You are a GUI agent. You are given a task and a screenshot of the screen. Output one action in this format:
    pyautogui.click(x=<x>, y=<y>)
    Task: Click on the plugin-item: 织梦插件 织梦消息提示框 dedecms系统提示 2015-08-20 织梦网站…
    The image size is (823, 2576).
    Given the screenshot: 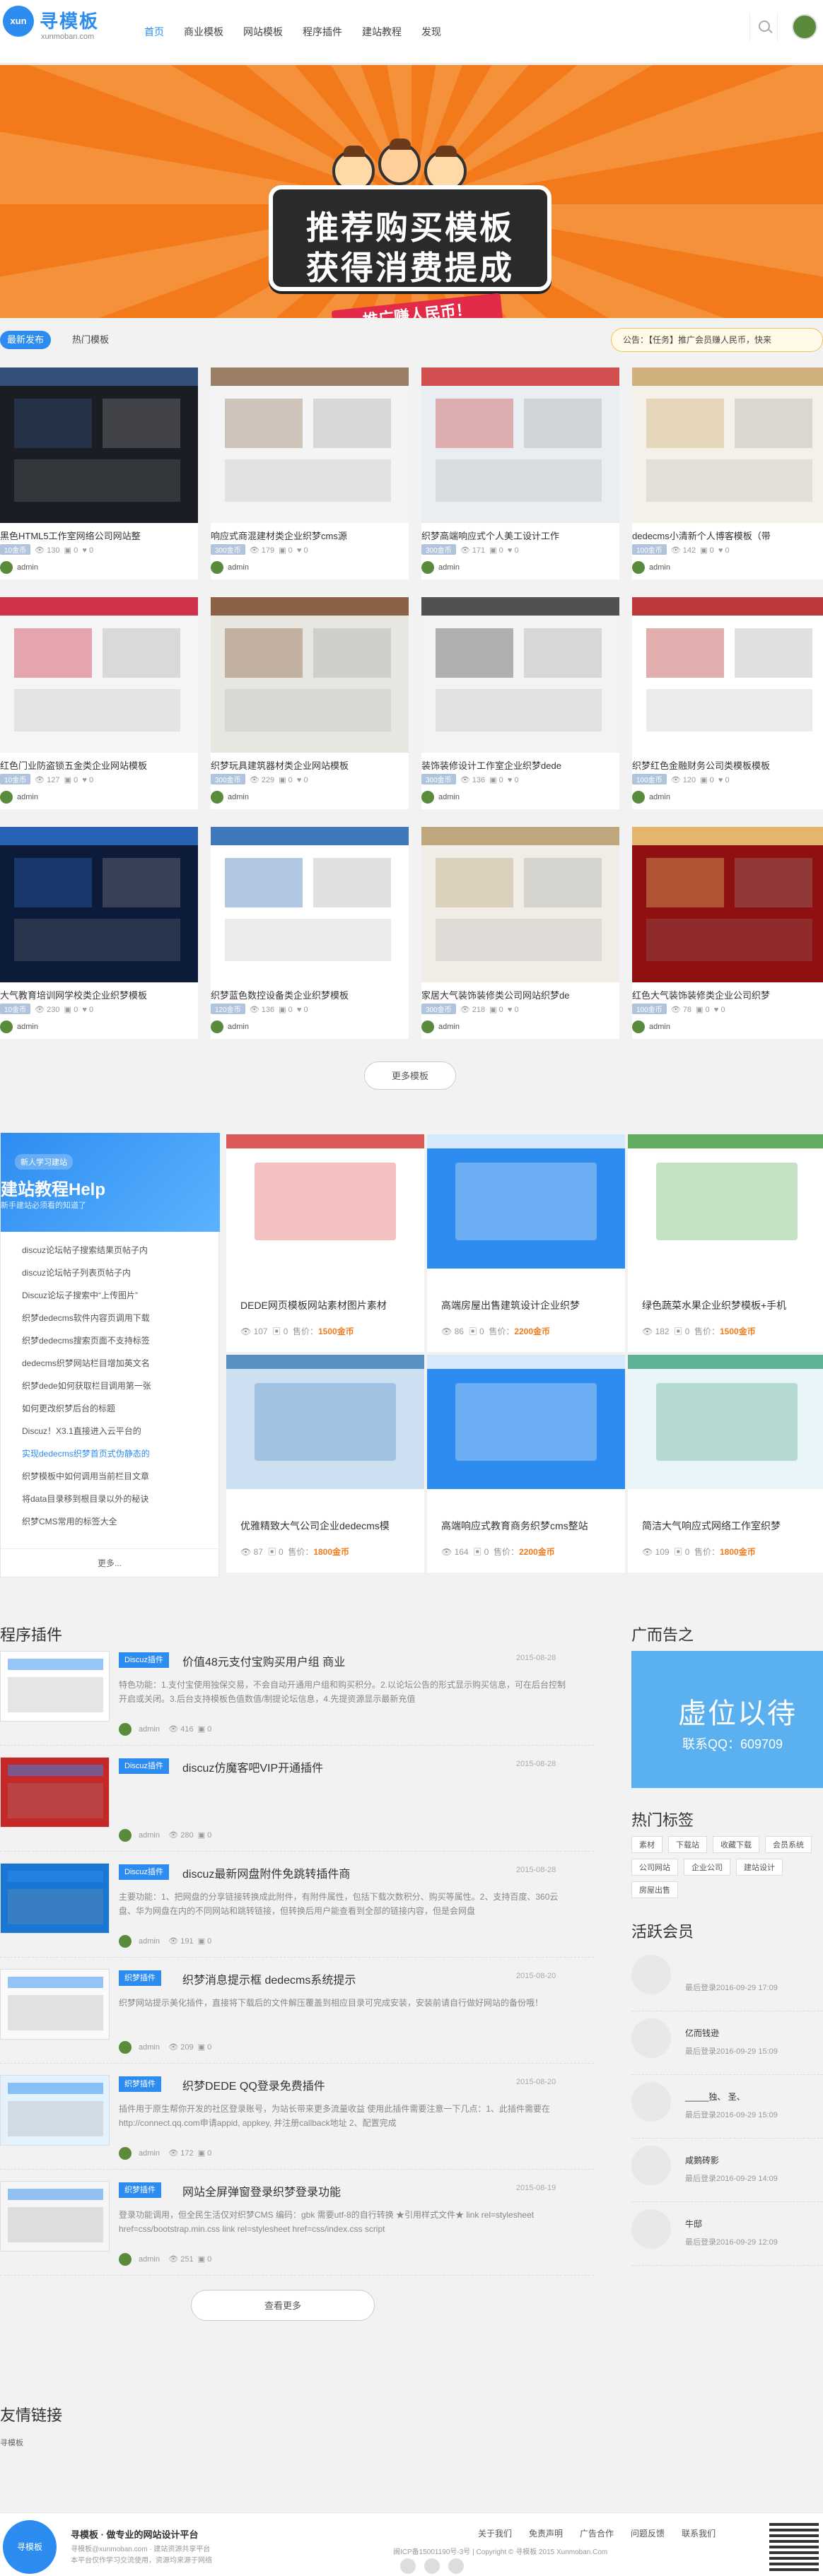 What is the action you would take?
    pyautogui.click(x=297, y=2014)
    